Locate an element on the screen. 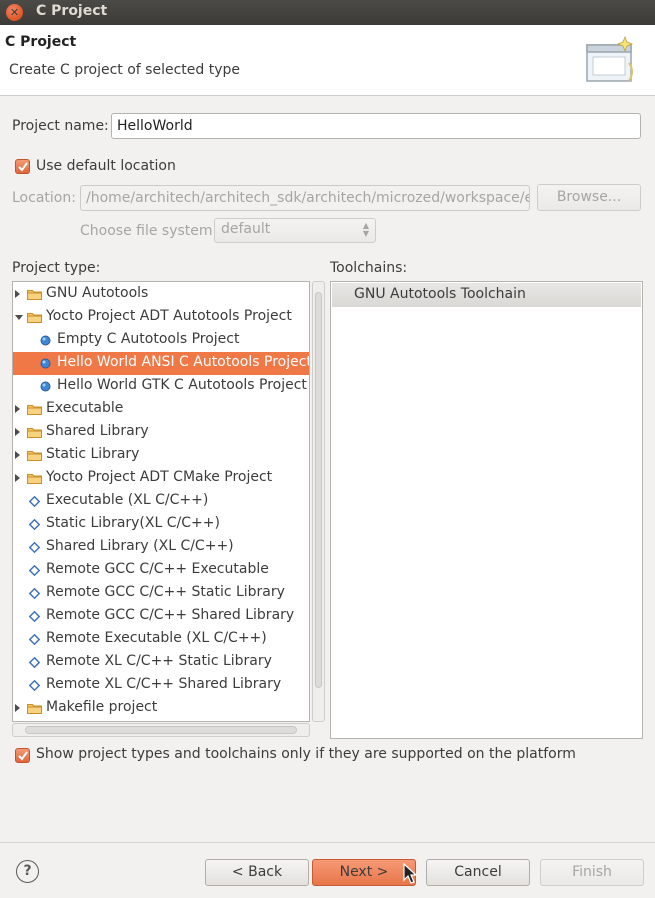 Image resolution: width=655 pixels, height=898 pixels. project-type-item-label: Remote XL C/C++ Static Library is located at coordinates (159, 661).